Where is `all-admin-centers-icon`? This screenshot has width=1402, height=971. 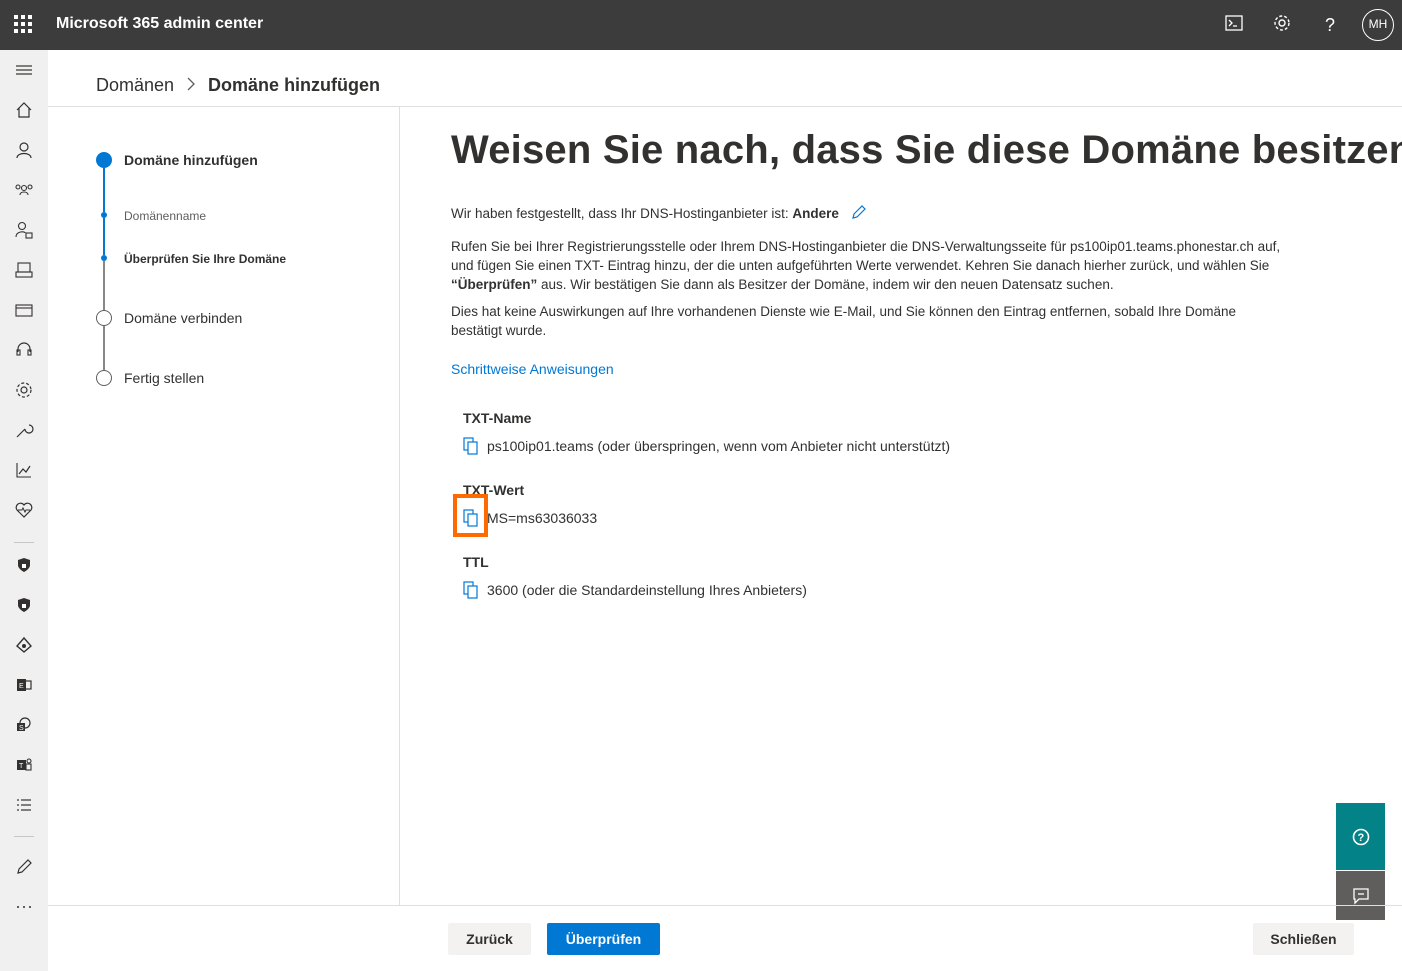 all-admin-centers-icon is located at coordinates (24, 805).